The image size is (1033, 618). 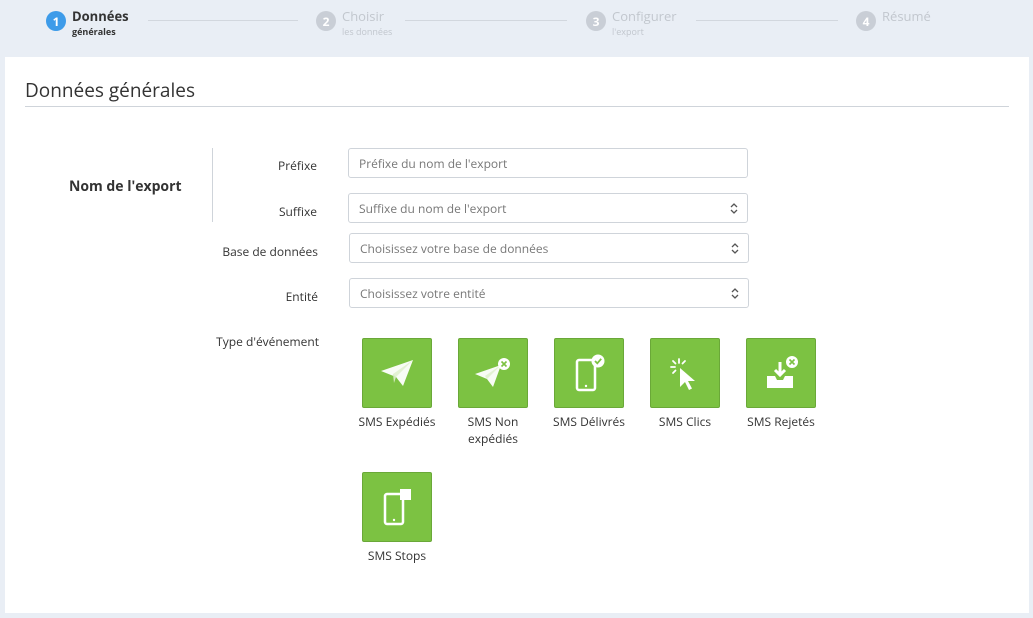 I want to click on page-title: Données générales, so click(x=110, y=90).